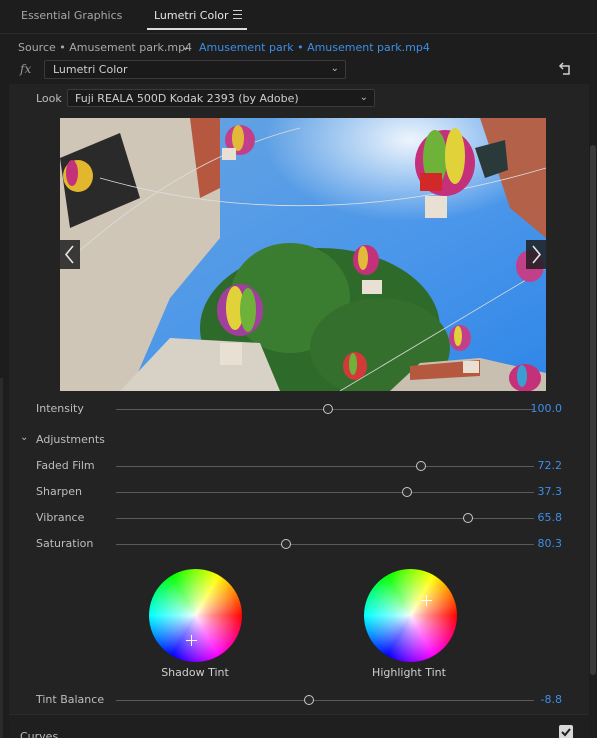 The height and width of the screenshot is (738, 597). I want to click on vibrance-label: Vibrance, so click(60, 517).